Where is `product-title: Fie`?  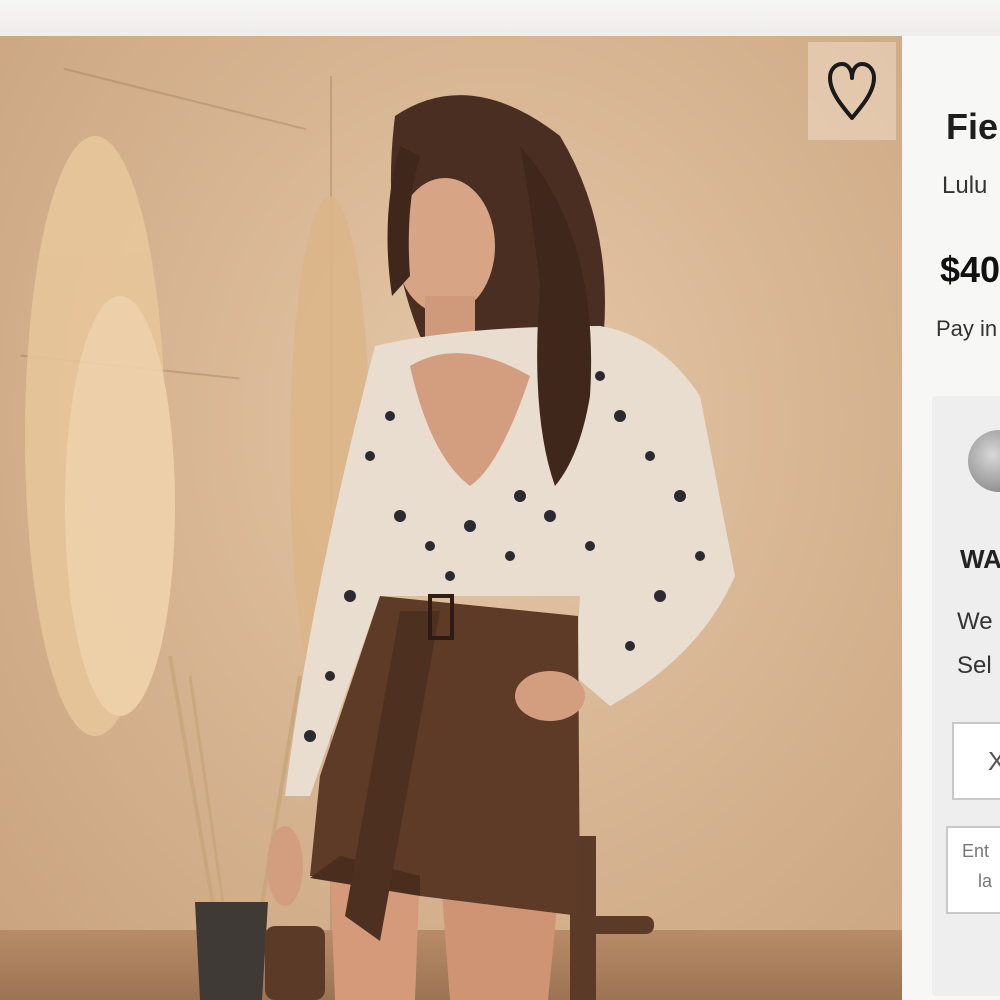
product-title: Fie is located at coordinates (972, 126).